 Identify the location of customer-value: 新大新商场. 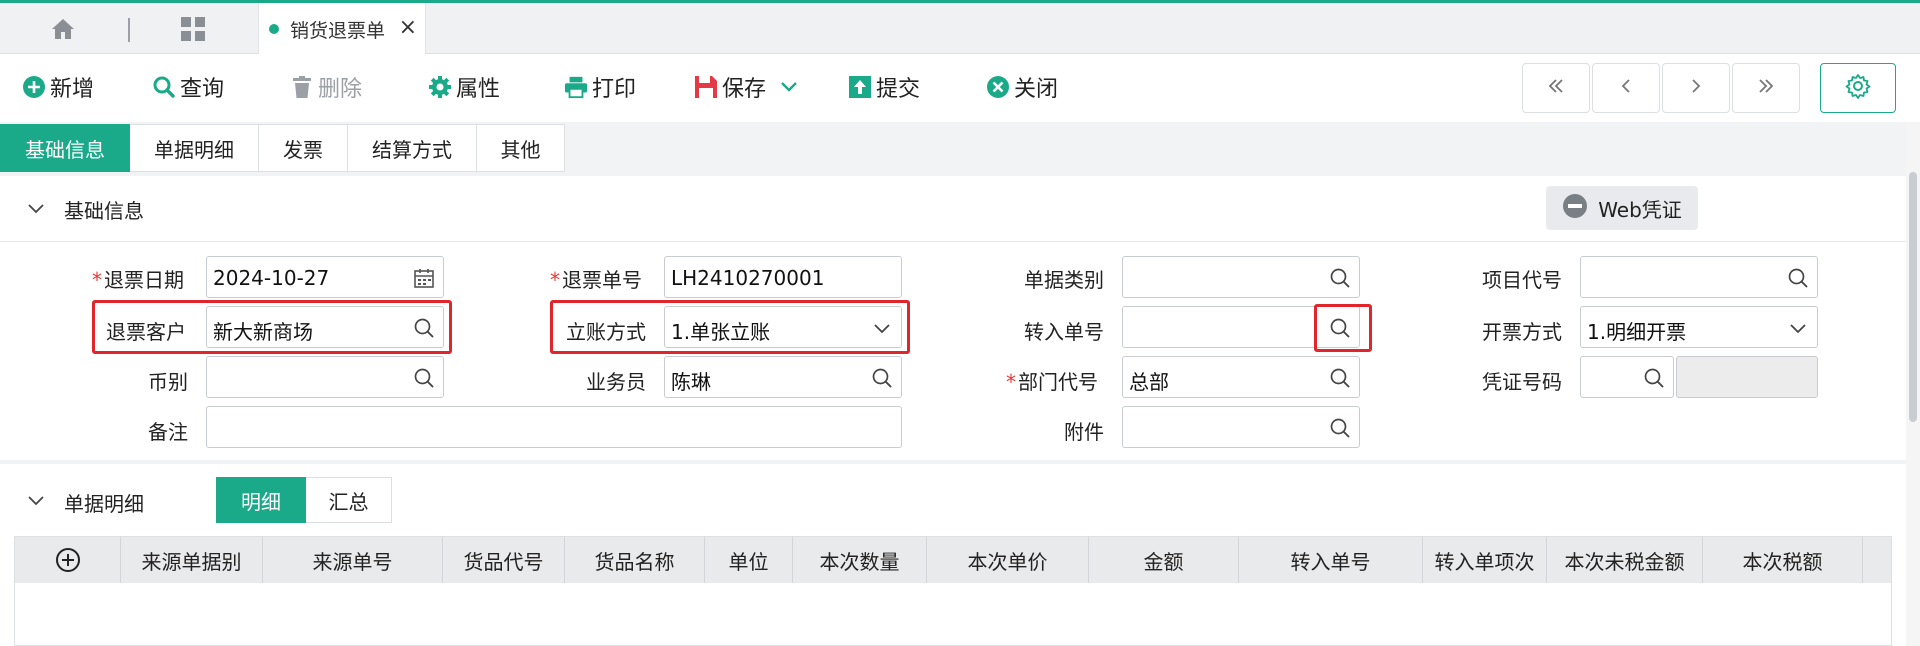
(263, 332).